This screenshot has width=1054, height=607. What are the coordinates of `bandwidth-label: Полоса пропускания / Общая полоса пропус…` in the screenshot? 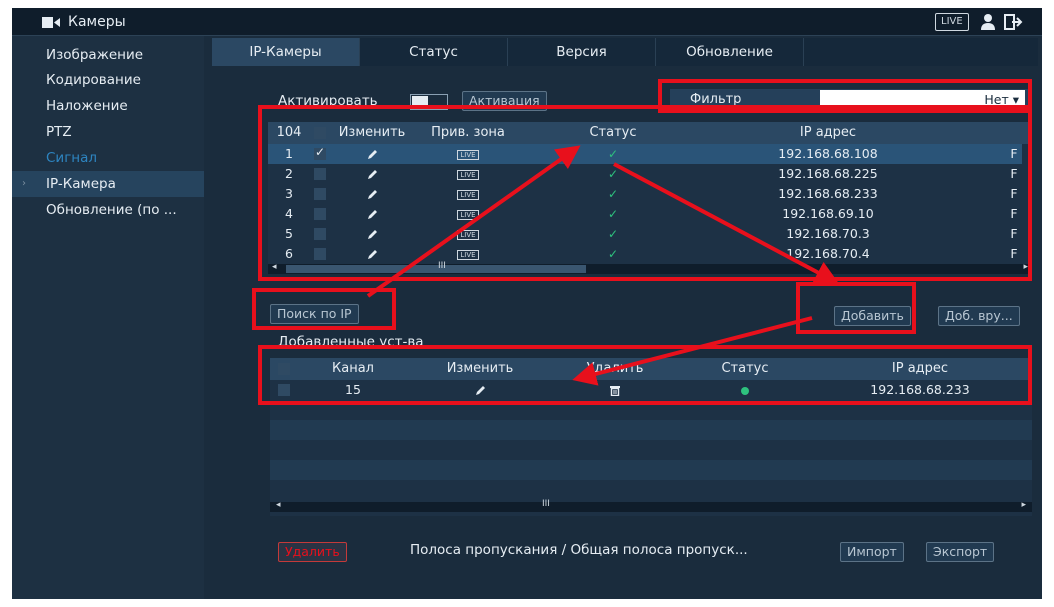 It's located at (579, 550).